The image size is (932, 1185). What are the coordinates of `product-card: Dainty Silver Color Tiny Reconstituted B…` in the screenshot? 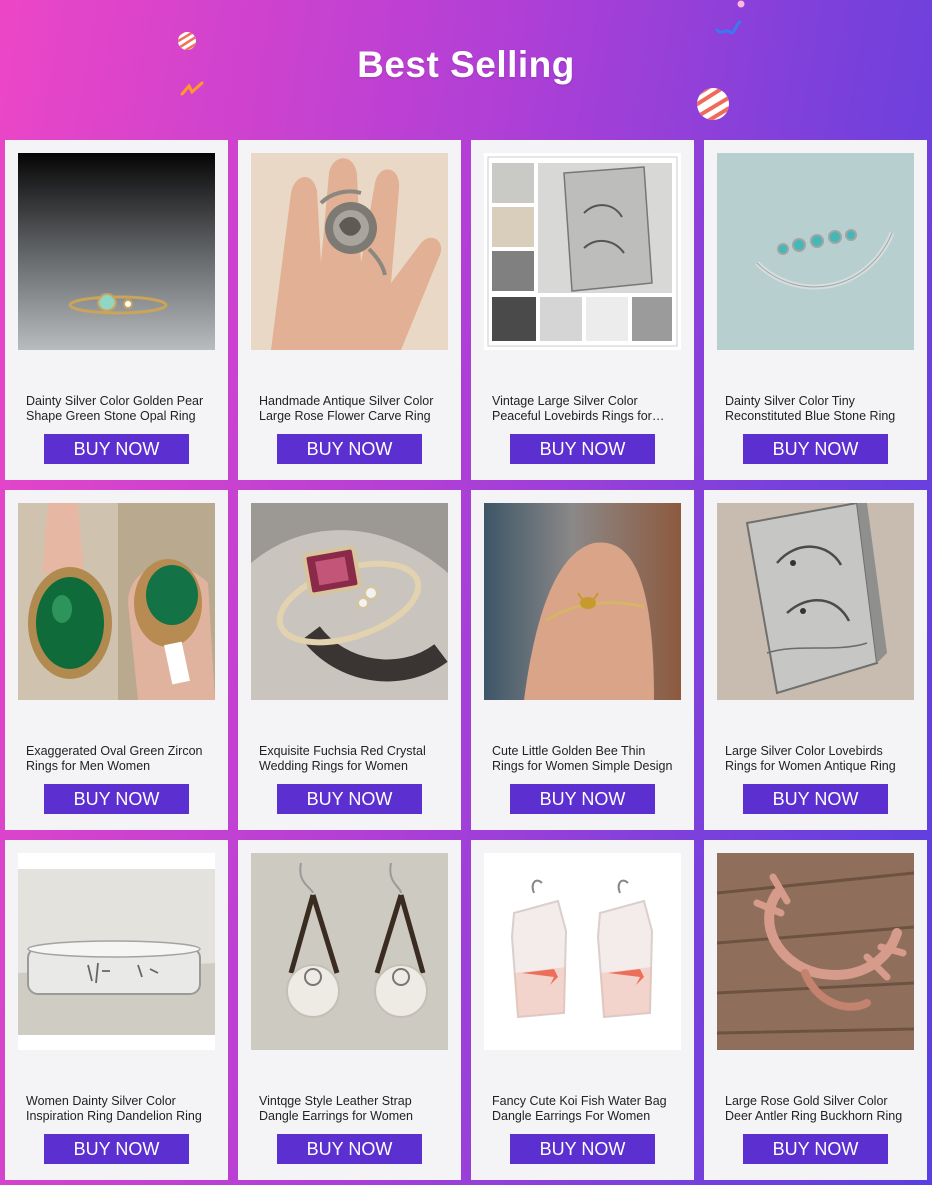 It's located at (815, 310).